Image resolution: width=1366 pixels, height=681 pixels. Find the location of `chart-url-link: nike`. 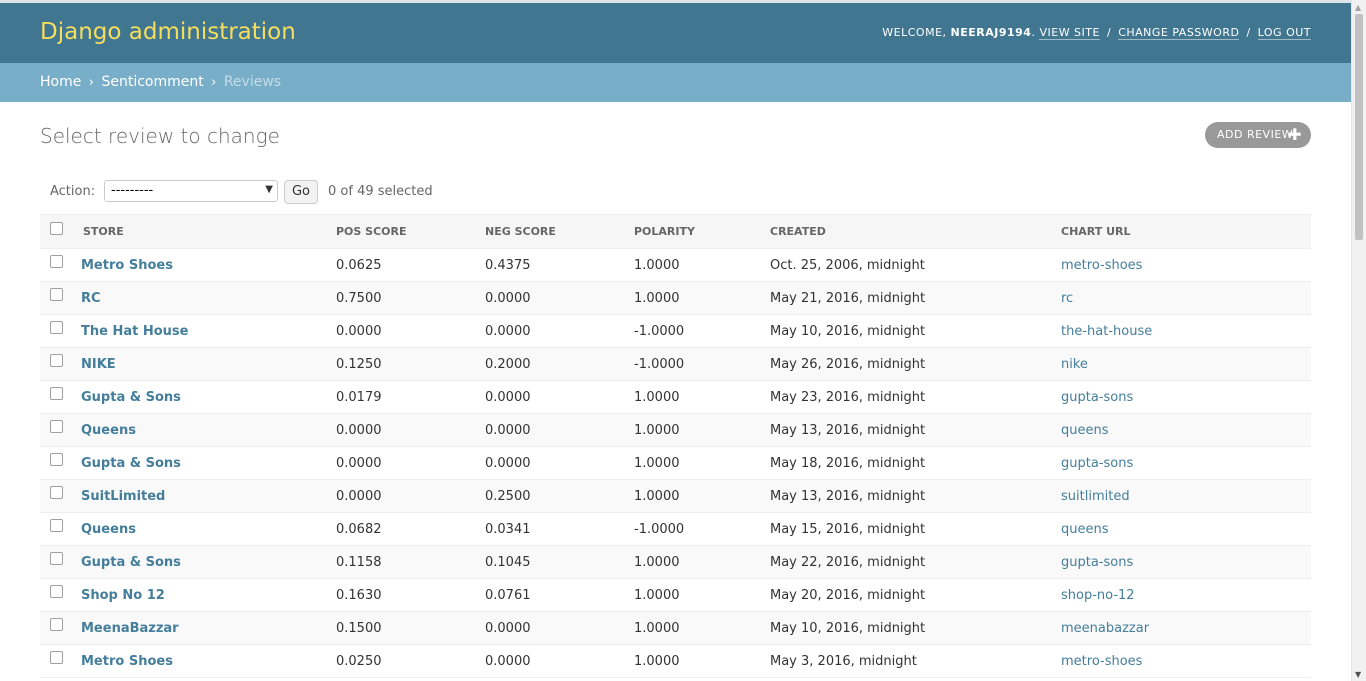

chart-url-link: nike is located at coordinates (1074, 364).